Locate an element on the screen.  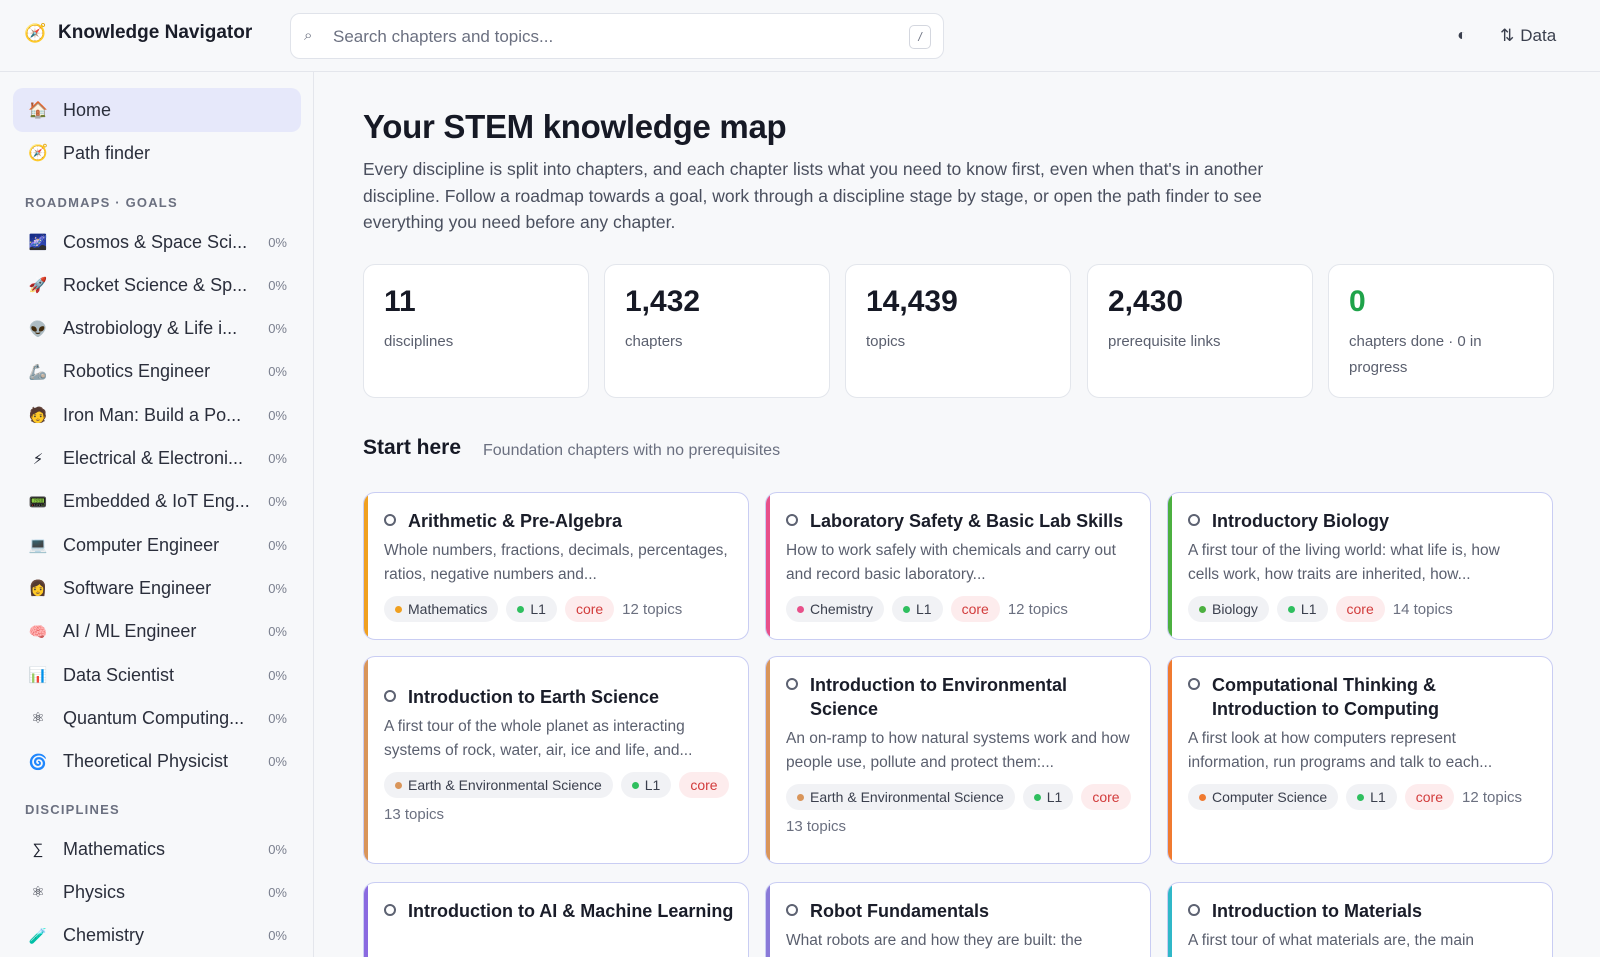
roadmap-item: 🧠 AI / ML Engineer 0% is located at coordinates (157, 632).